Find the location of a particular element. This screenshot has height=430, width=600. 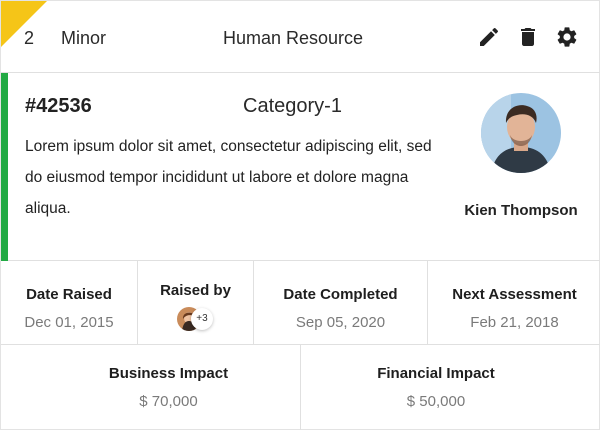

business-impact-value: $ 70,000 is located at coordinates (168, 401).